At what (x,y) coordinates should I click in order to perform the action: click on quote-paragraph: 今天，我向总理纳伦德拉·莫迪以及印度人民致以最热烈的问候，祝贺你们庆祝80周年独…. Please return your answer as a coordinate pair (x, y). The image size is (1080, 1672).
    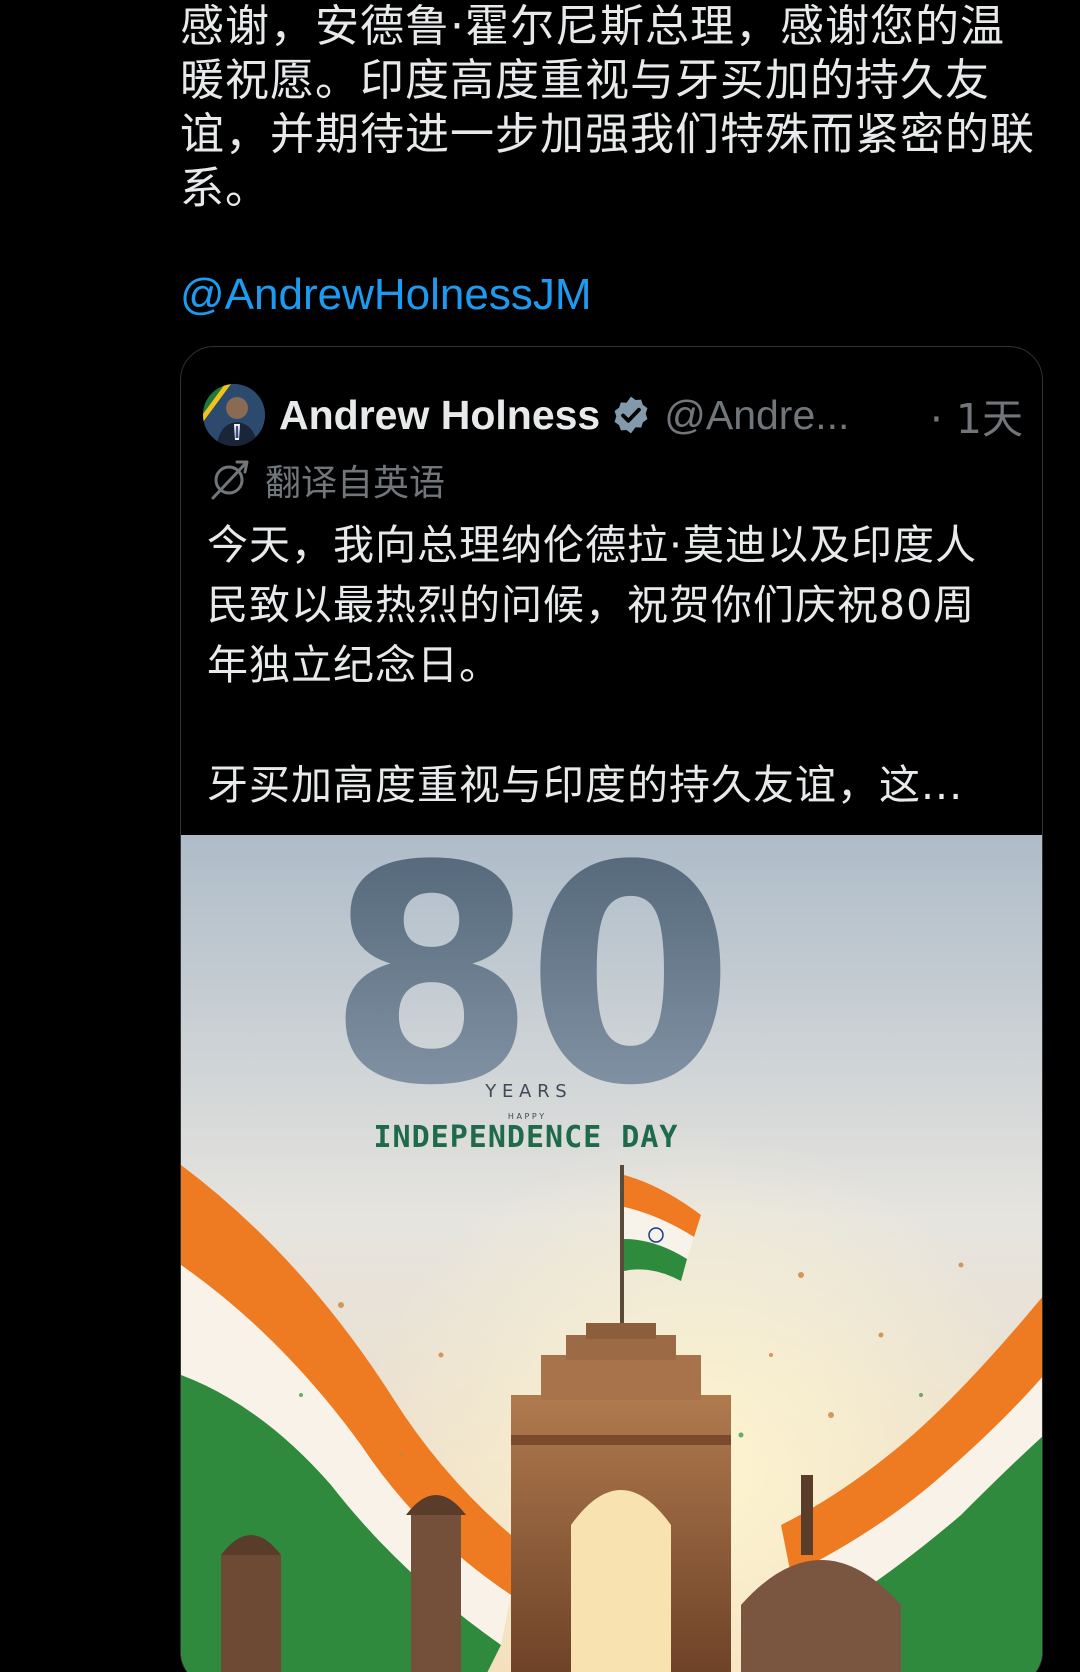
    Looking at the image, I should click on (592, 605).